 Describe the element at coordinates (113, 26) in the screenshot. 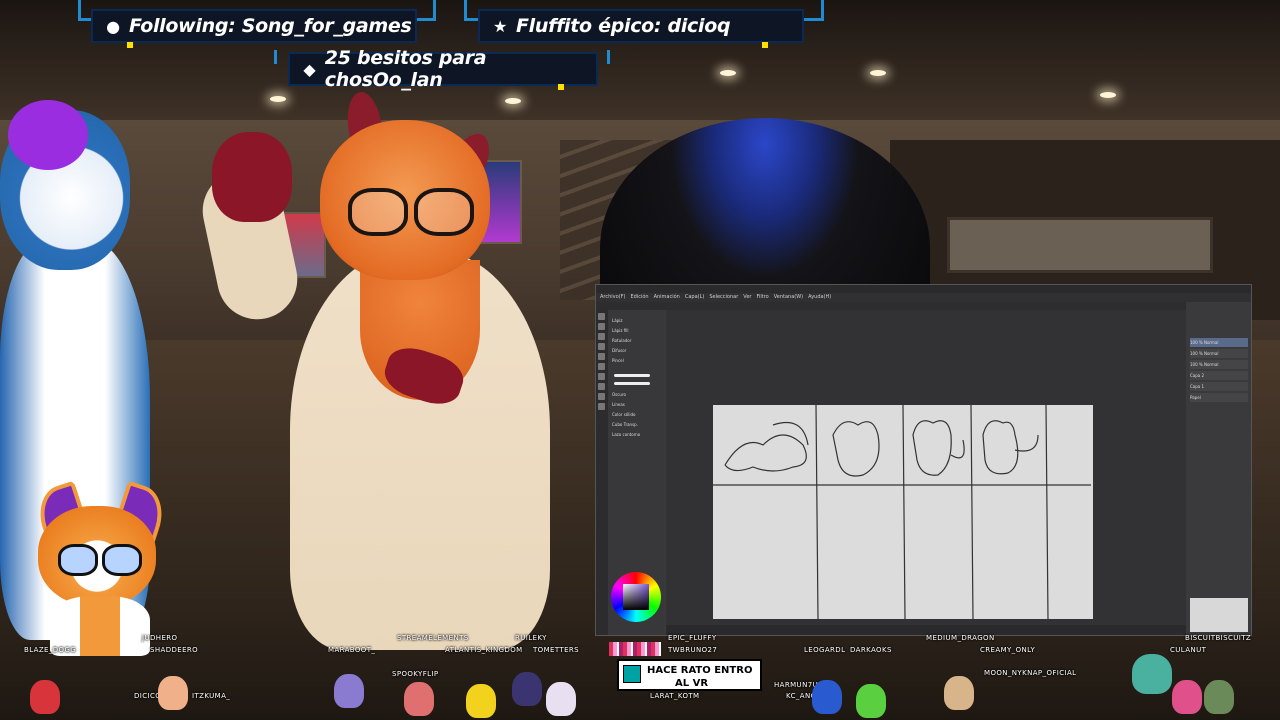

I see `user-icon: ●` at that location.